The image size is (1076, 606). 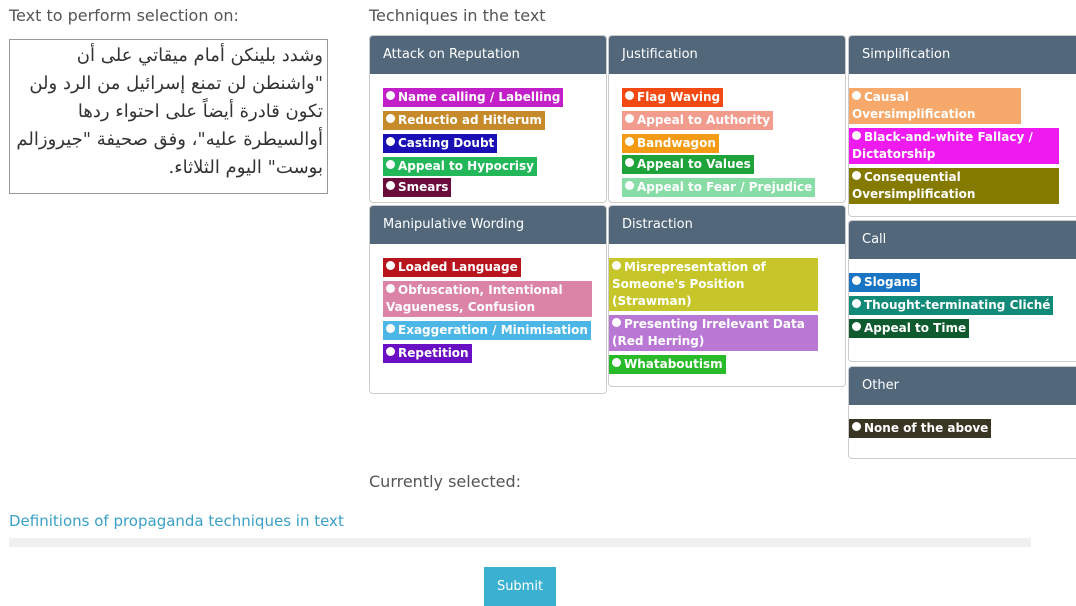 I want to click on submit-button: Submit, so click(x=520, y=586).